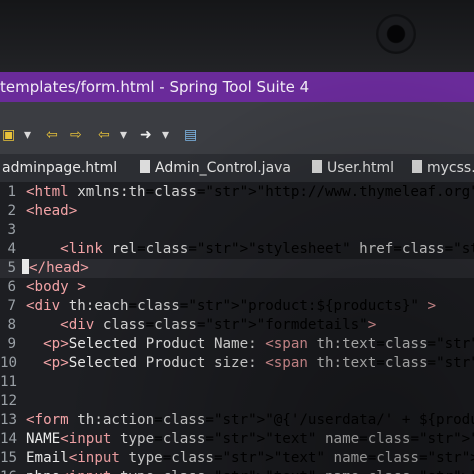  Describe the element at coordinates (9, 363) in the screenshot. I see `line-number: 10` at that location.